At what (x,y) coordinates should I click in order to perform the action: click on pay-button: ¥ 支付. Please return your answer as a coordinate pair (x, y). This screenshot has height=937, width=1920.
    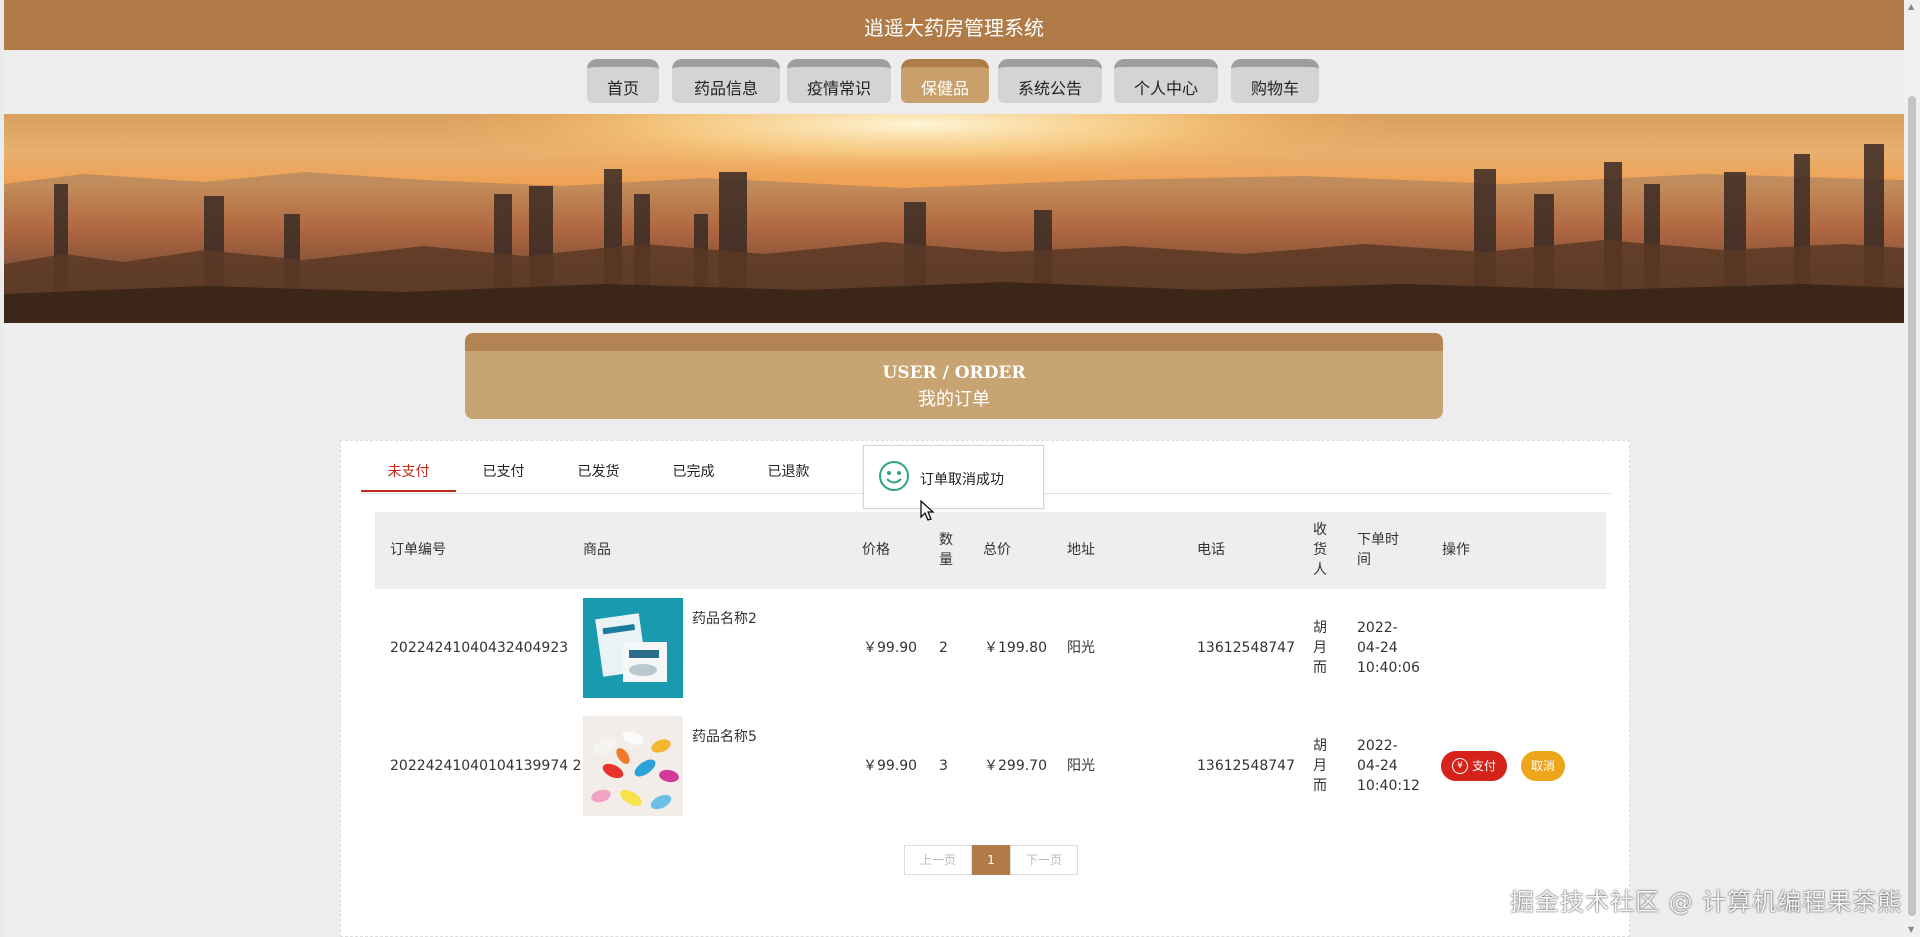
    Looking at the image, I should click on (1474, 766).